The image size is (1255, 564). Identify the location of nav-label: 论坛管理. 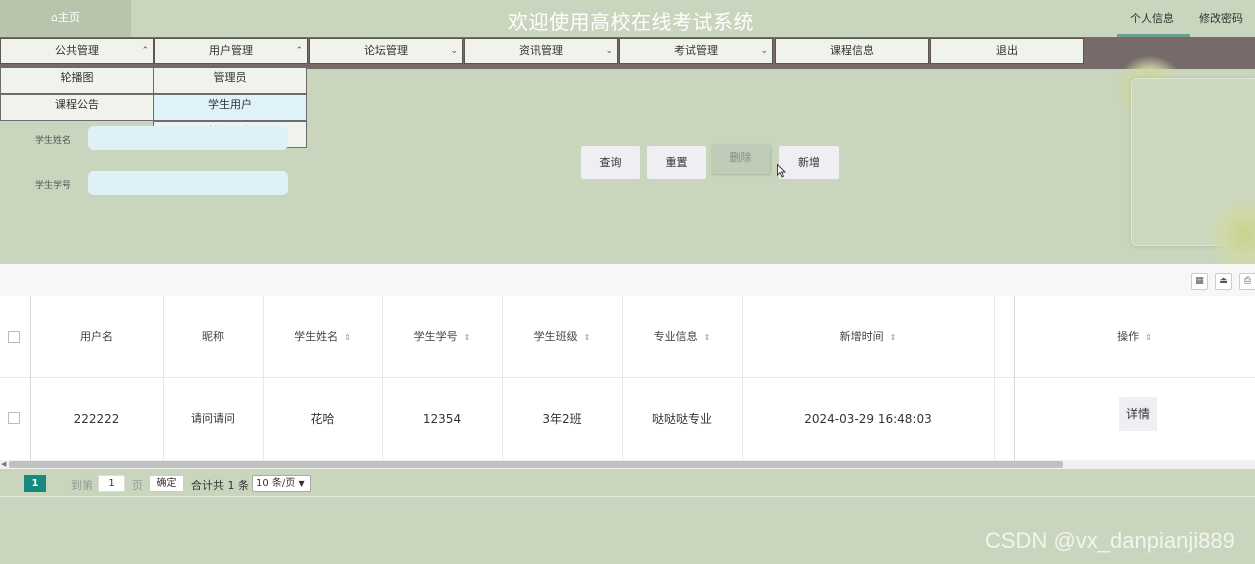
(386, 50).